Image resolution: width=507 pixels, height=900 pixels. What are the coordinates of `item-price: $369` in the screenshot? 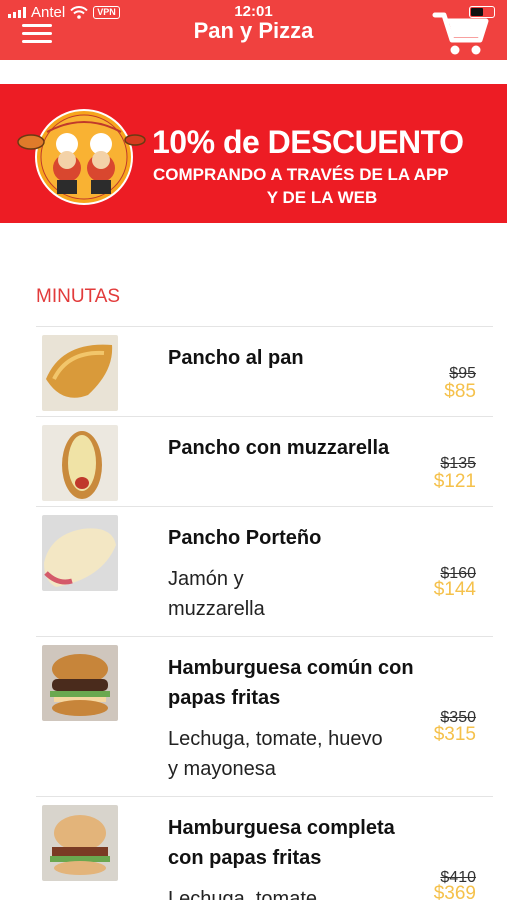 It's located at (454, 891).